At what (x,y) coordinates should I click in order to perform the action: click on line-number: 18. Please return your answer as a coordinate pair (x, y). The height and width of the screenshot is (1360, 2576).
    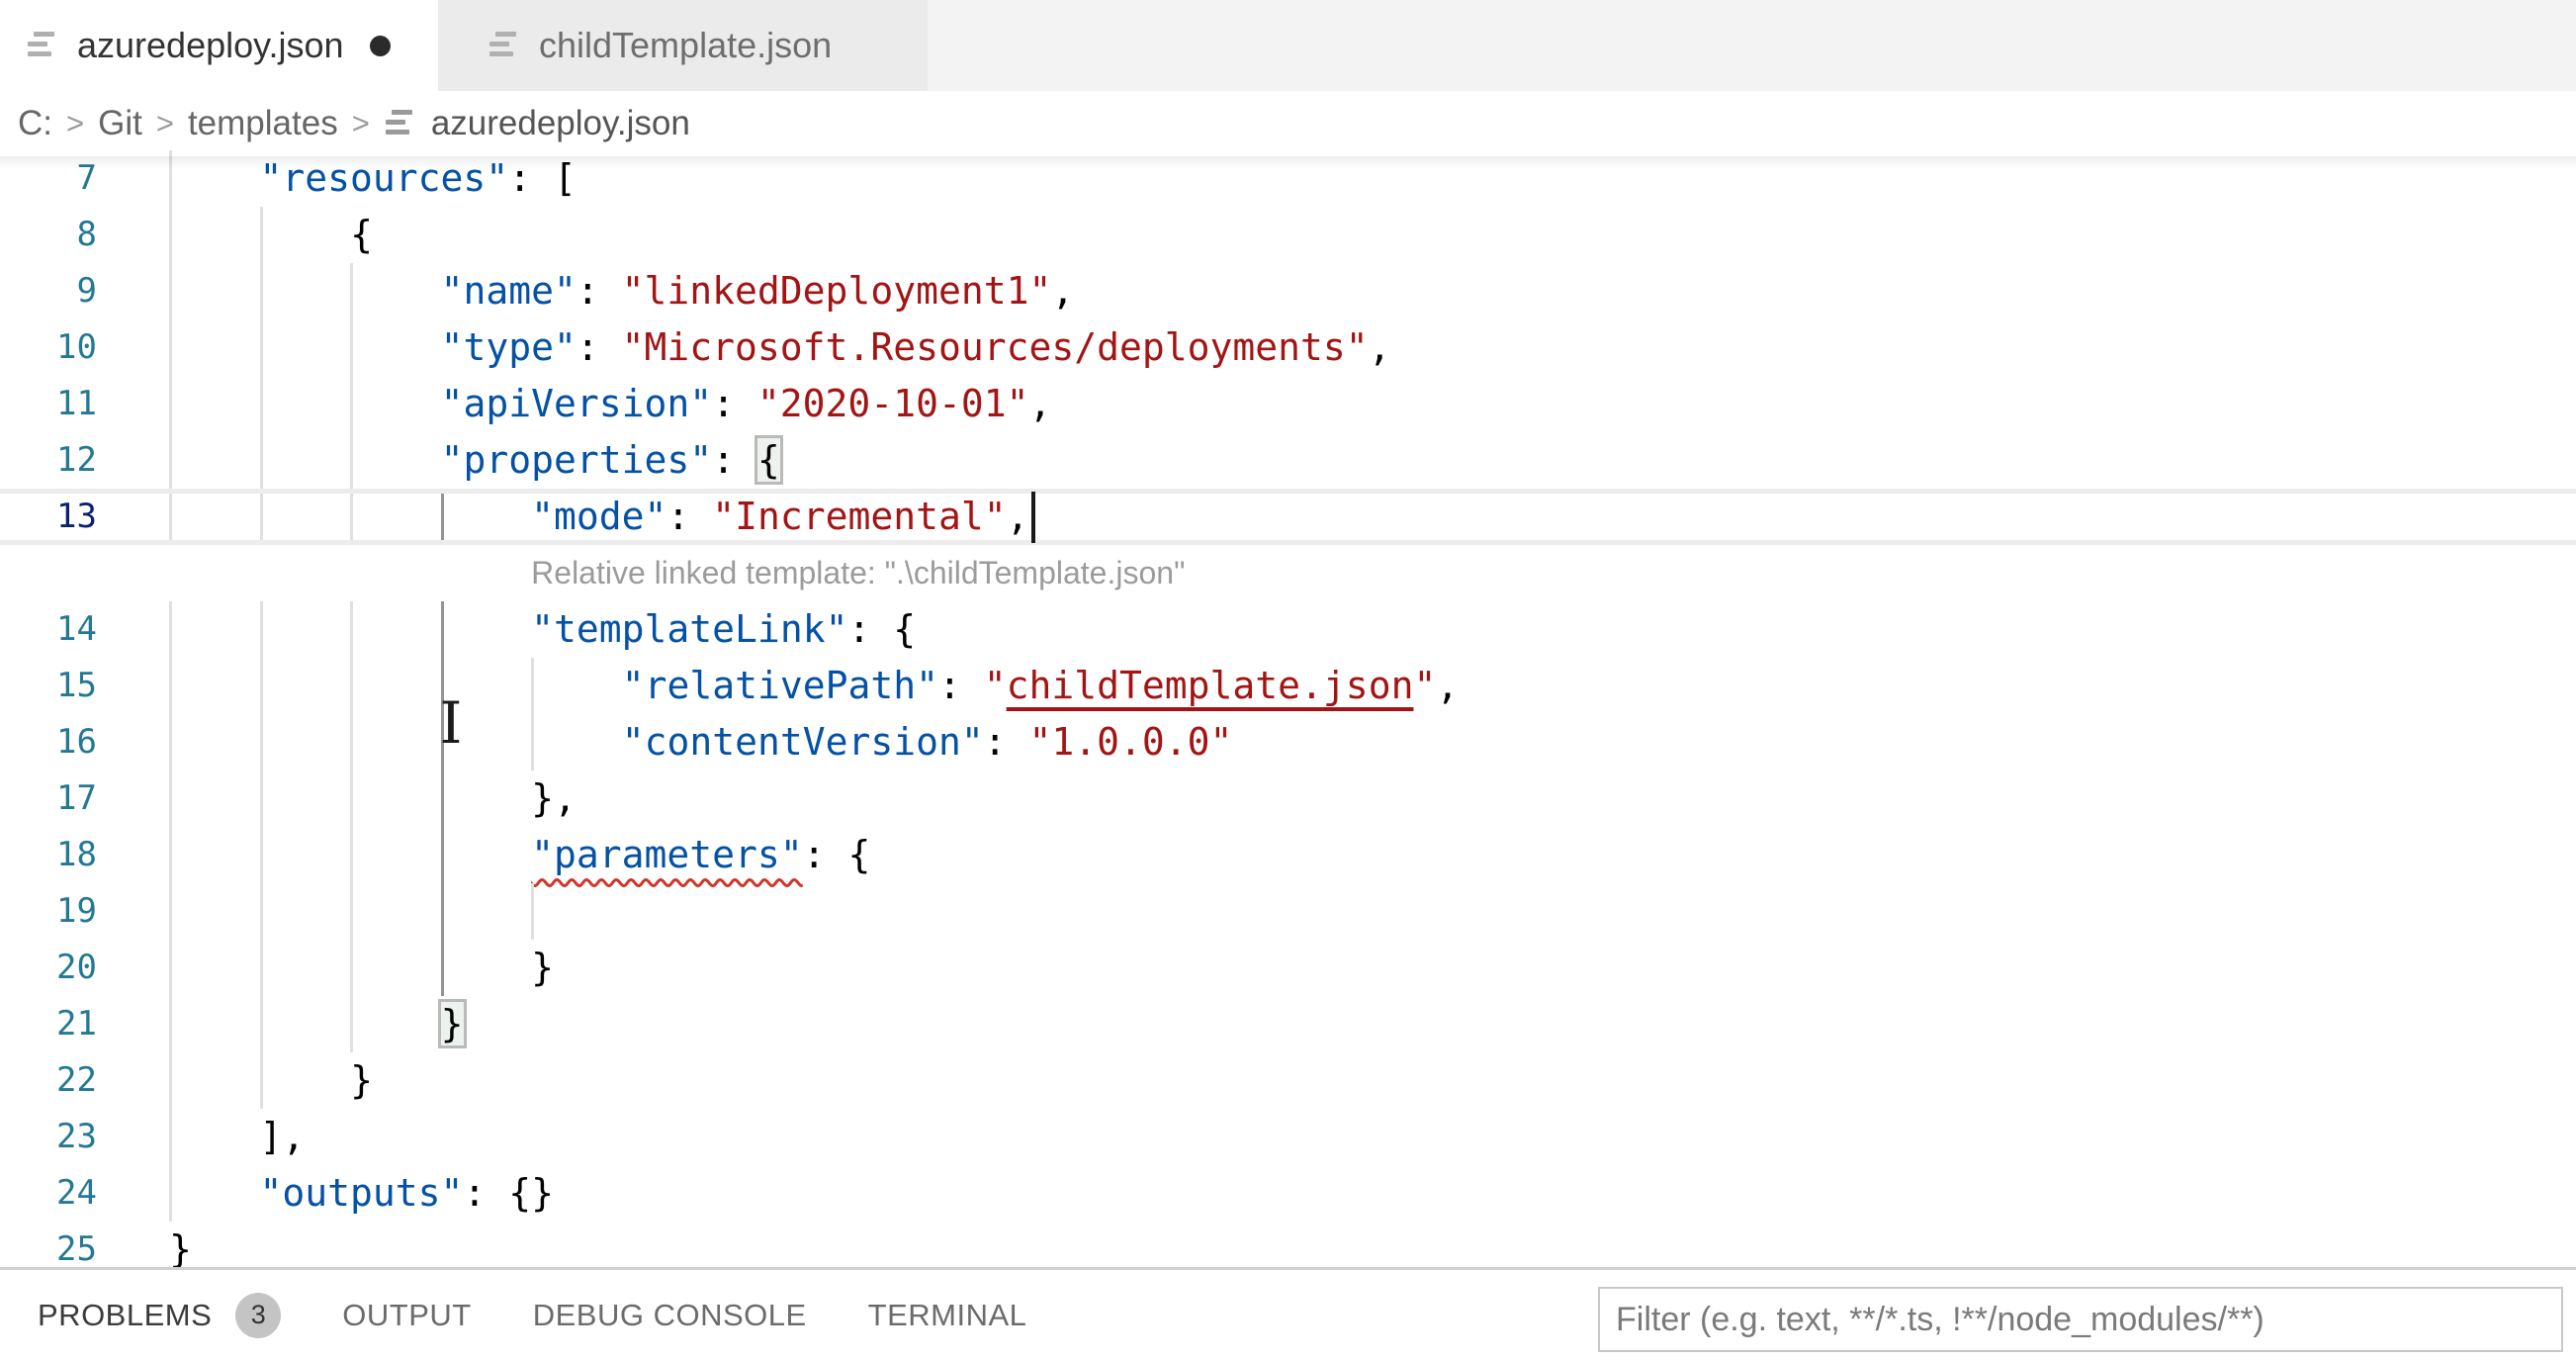
    Looking at the image, I should click on (76, 854).